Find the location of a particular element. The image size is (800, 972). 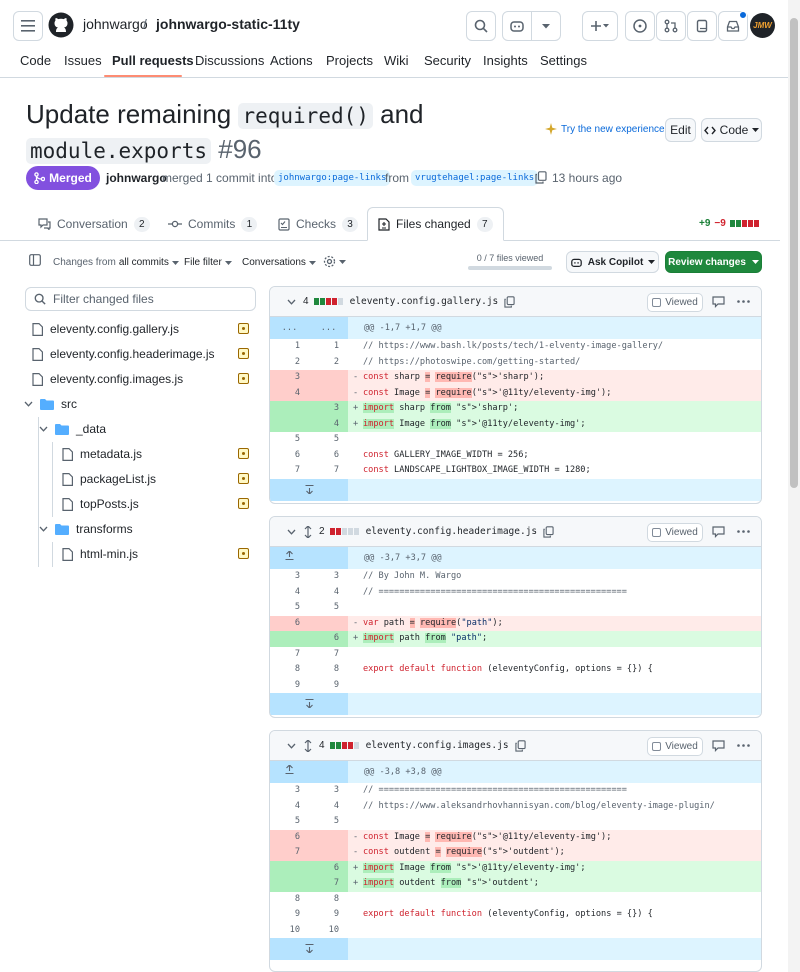

expand-up-icon is located at coordinates (289, 769).